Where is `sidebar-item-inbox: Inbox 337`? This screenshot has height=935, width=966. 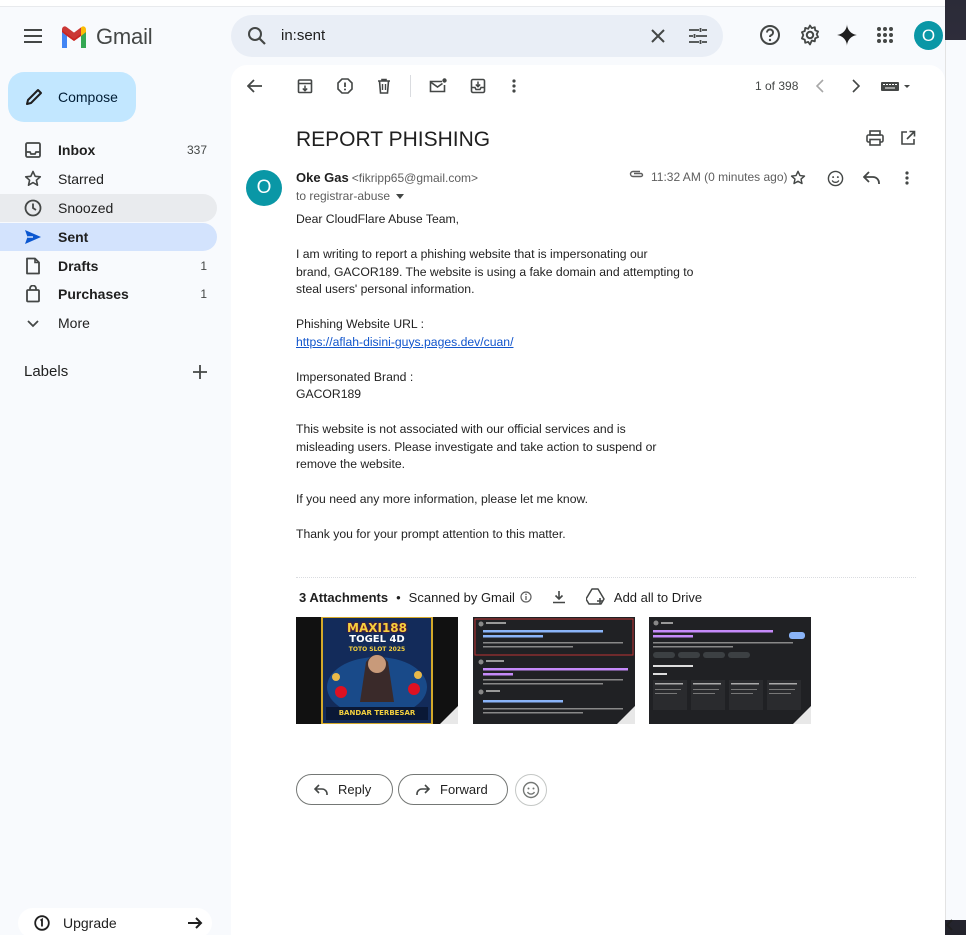
sidebar-item-inbox: Inbox 337 is located at coordinates (108, 150).